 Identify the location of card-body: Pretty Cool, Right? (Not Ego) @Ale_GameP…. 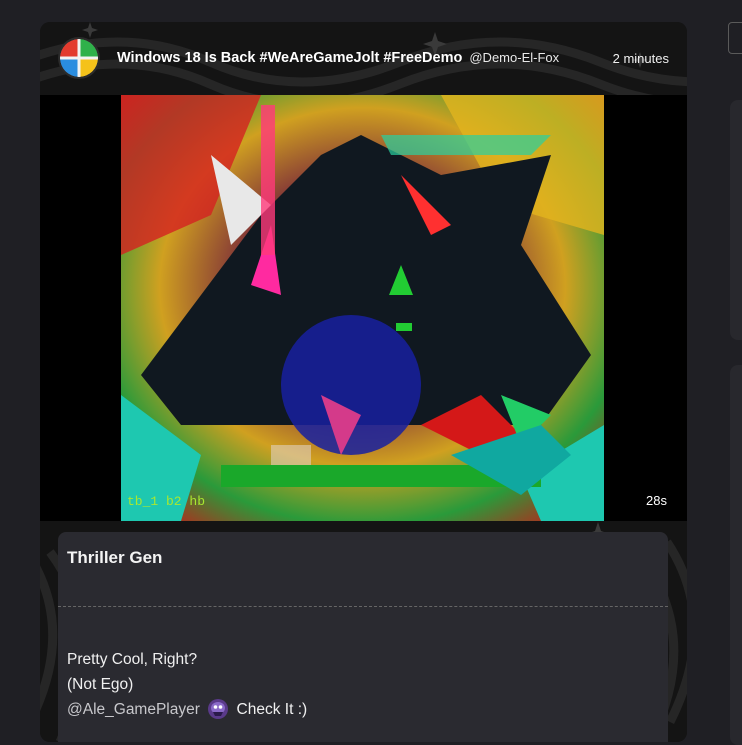
(187, 684).